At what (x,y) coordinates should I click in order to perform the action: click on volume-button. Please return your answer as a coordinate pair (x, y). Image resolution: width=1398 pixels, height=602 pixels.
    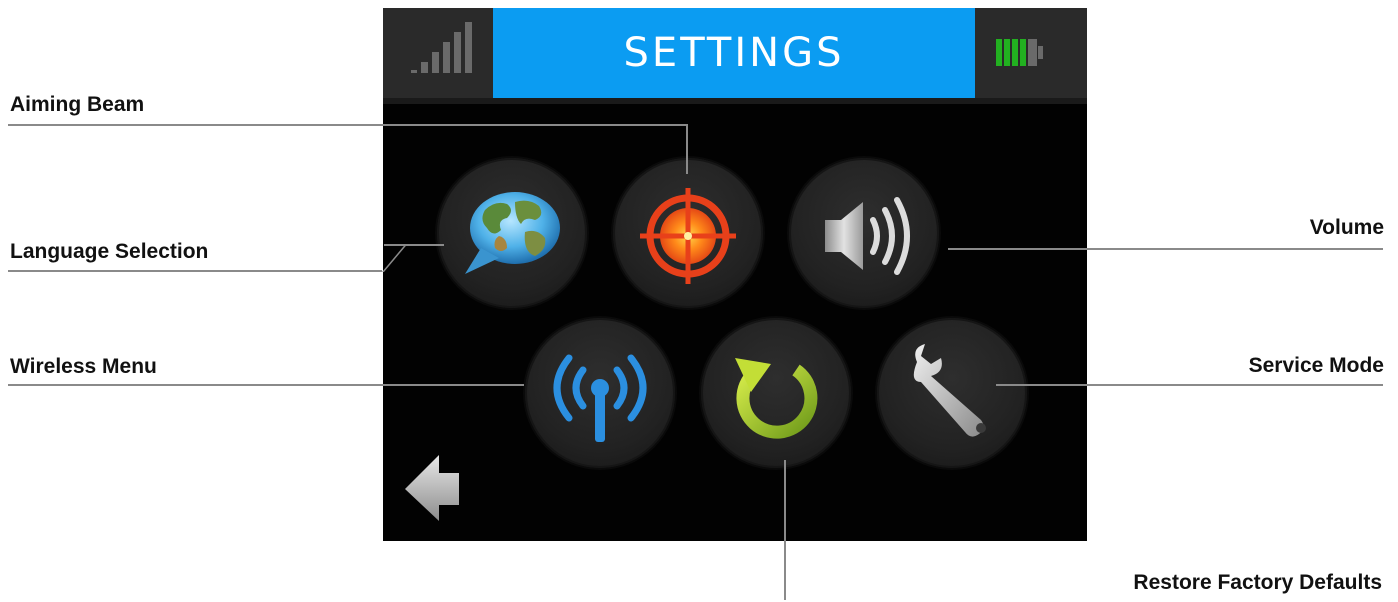
    Looking at the image, I should click on (864, 233).